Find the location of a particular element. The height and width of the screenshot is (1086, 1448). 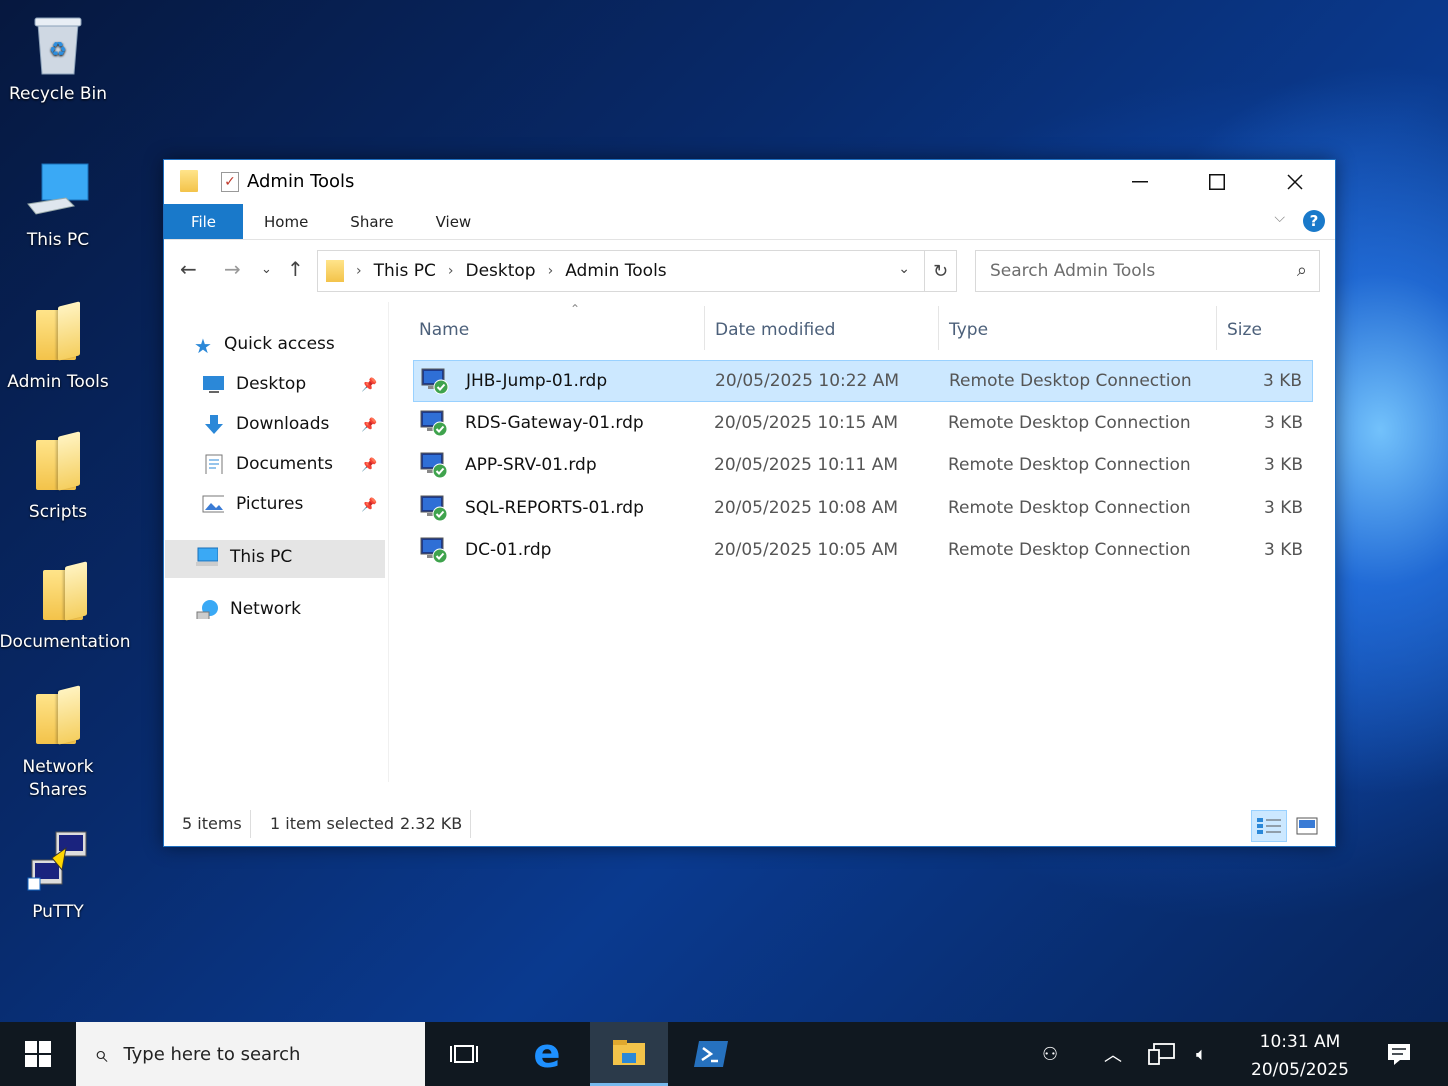

sidebar-item-desktop: Desktop is located at coordinates (254, 384).